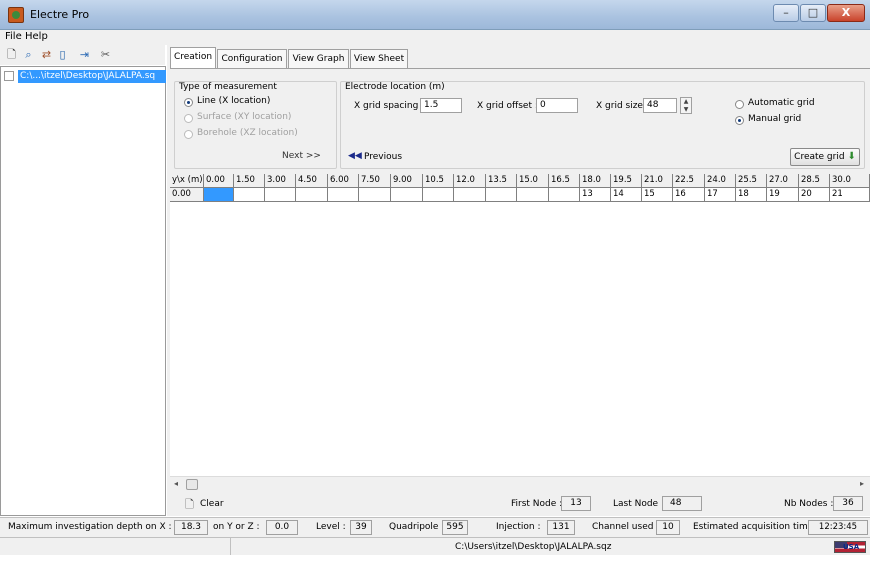 The height and width of the screenshot is (567, 870). Describe the element at coordinates (470, 181) in the screenshot. I see `grid-column-header: 12.0` at that location.